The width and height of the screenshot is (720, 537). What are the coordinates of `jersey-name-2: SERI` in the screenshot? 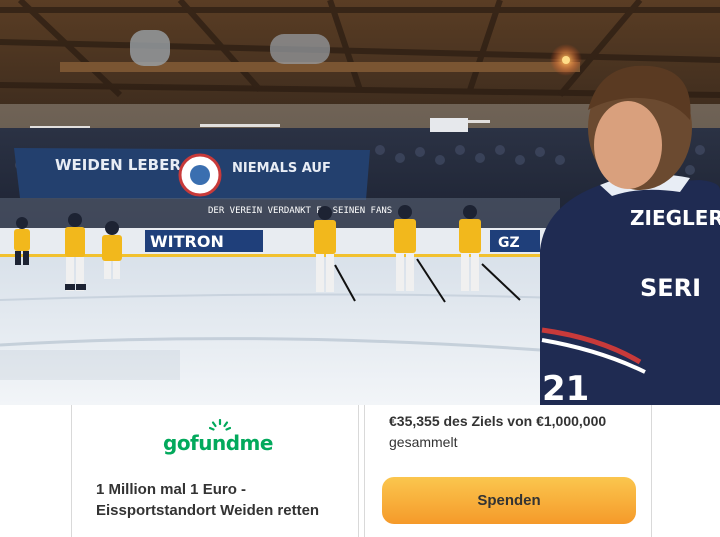 It's located at (670, 288).